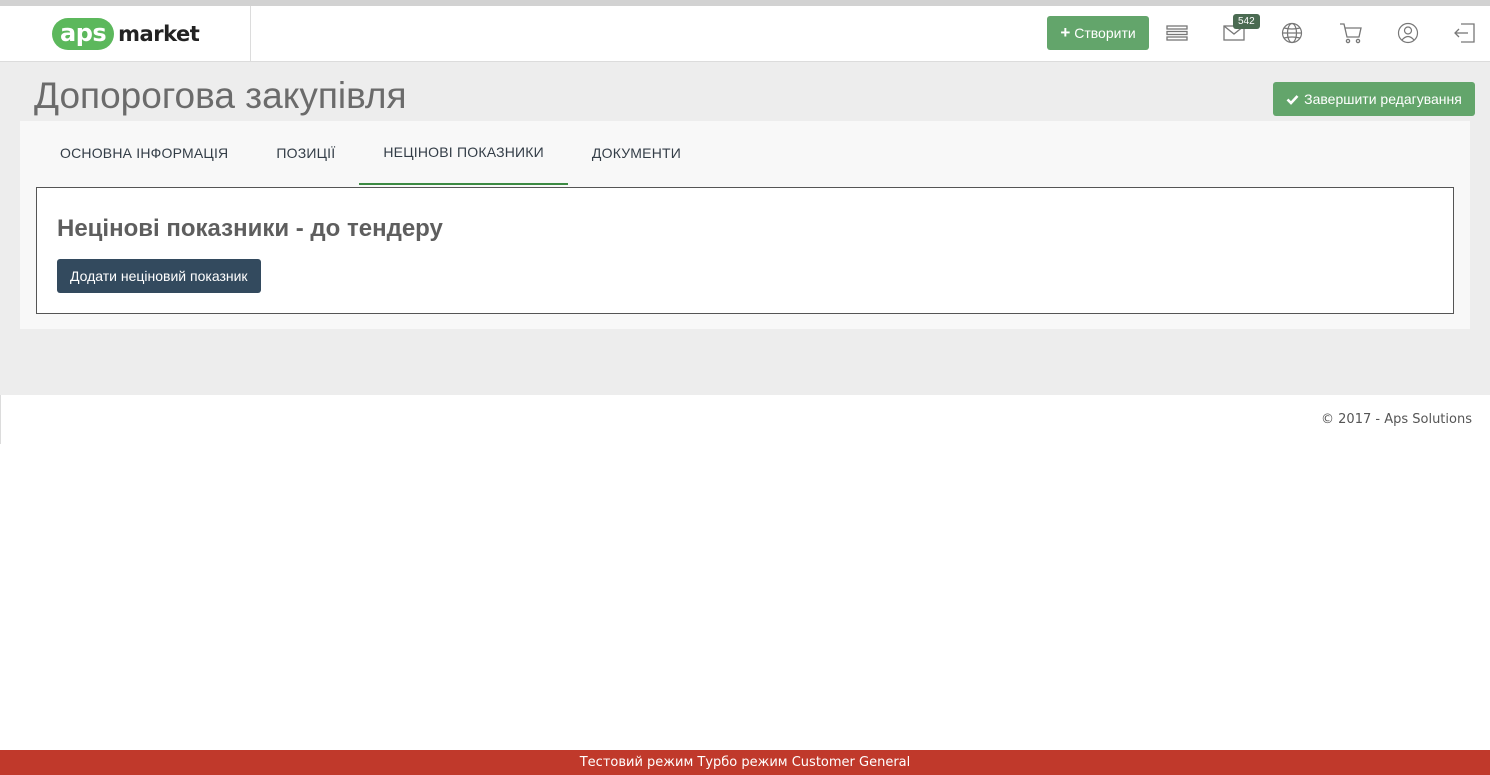  What do you see at coordinates (220, 95) in the screenshot?
I see `page-title: Допорогова закупівля` at bounding box center [220, 95].